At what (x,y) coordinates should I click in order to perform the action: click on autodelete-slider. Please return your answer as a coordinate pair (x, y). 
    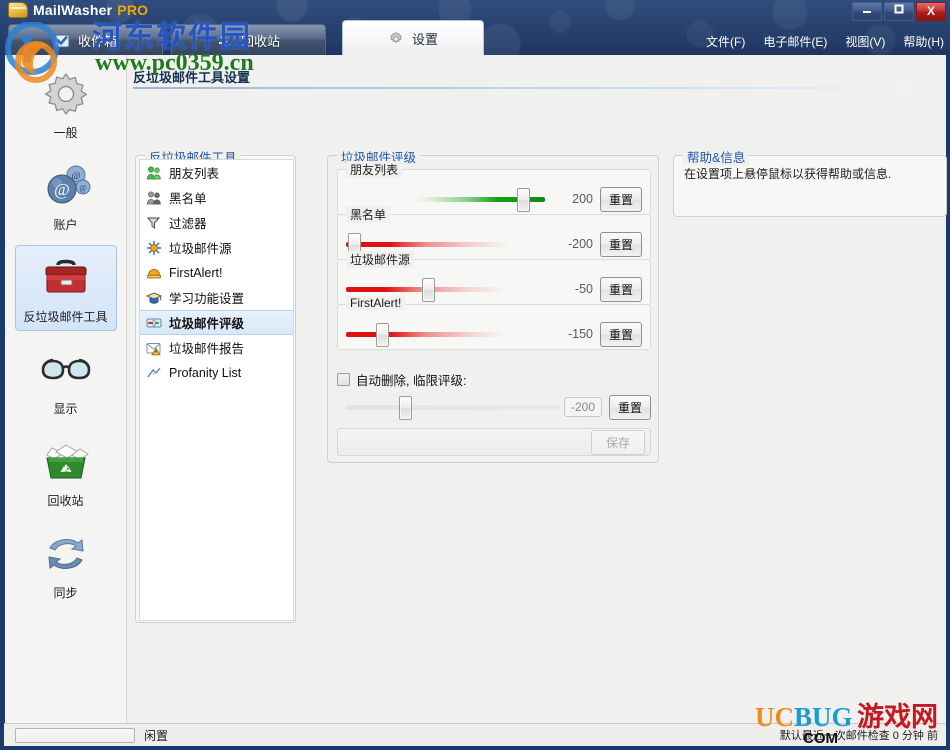
    Looking at the image, I should click on (452, 407).